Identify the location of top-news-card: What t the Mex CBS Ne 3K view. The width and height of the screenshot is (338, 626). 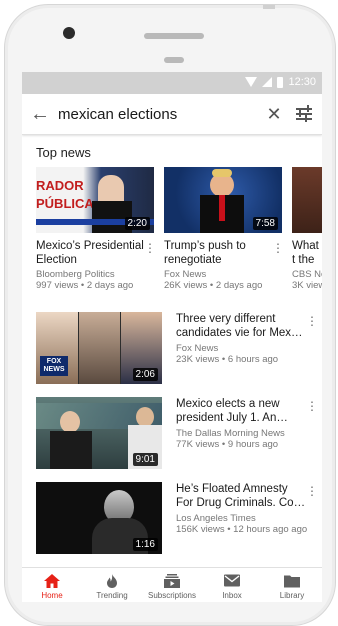
(307, 229).